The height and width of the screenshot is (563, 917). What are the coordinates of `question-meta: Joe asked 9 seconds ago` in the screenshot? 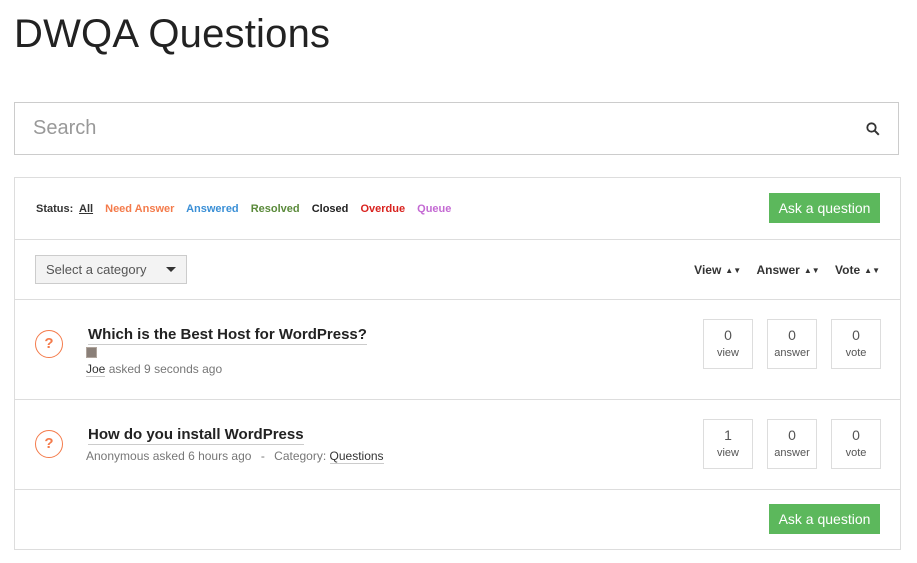 It's located at (154, 369).